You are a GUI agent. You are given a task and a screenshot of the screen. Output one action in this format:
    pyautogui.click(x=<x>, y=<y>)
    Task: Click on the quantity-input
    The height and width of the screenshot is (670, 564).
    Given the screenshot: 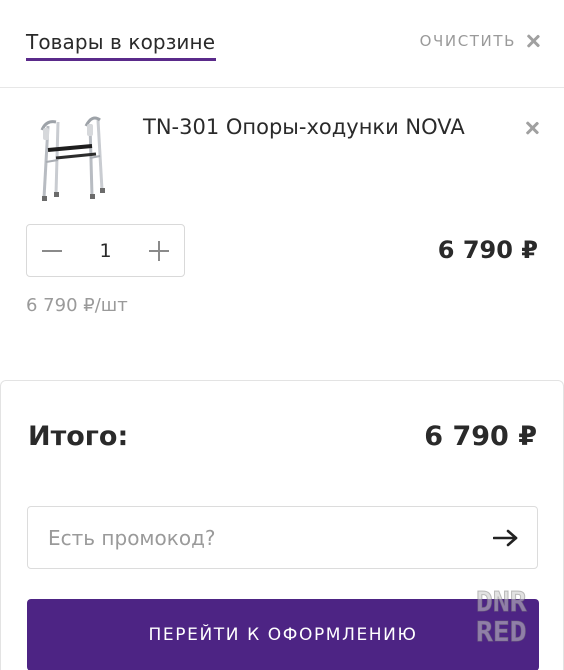 What is the action you would take?
    pyautogui.click(x=105, y=250)
    